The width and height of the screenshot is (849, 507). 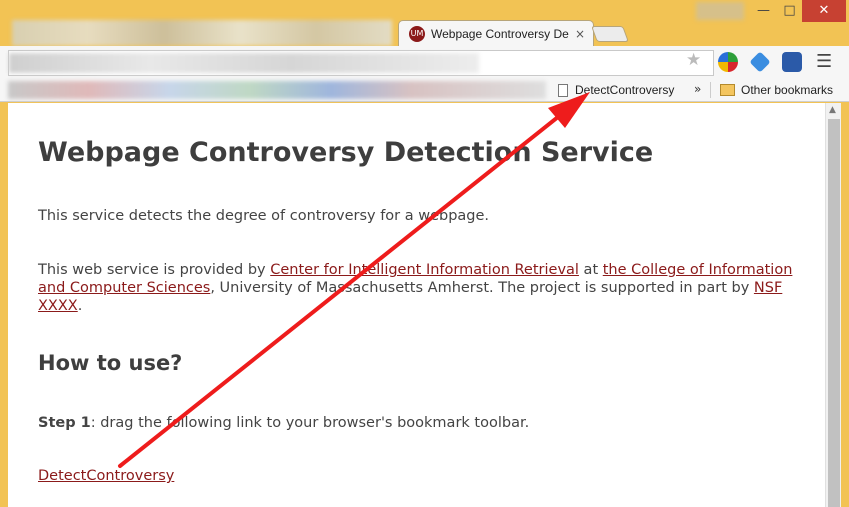 What do you see at coordinates (64, 423) in the screenshot?
I see `step-1-label: Step 1` at bounding box center [64, 423].